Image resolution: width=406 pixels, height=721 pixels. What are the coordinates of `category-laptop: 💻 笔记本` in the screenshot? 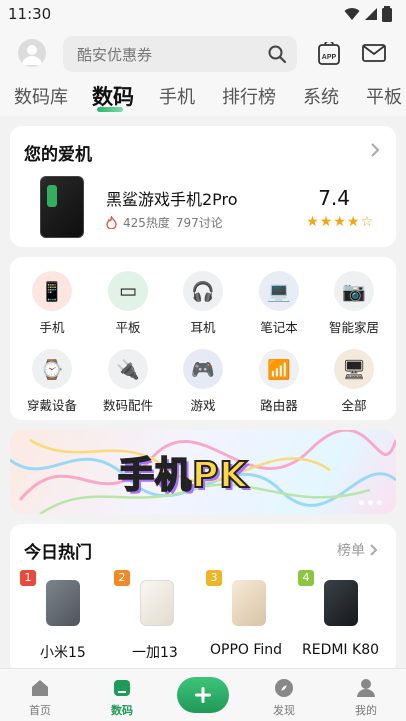 It's located at (279, 303).